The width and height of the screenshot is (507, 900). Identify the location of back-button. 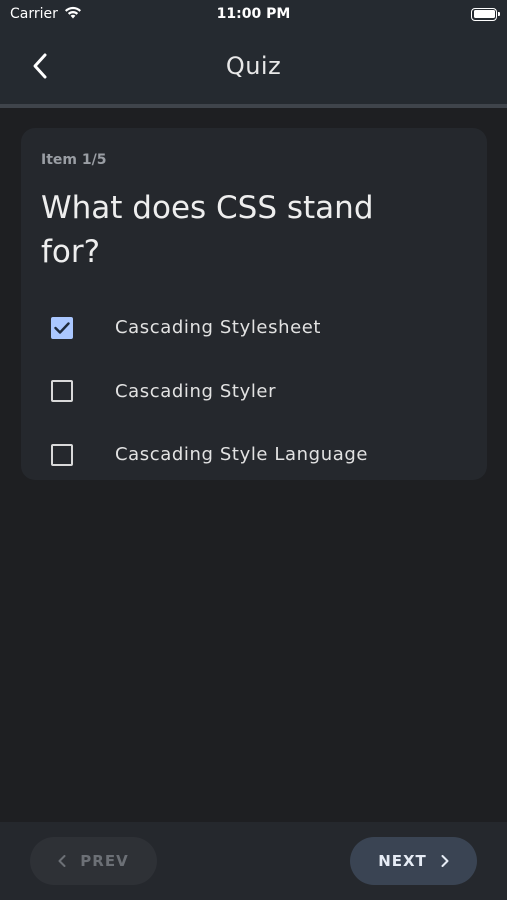
(40, 66).